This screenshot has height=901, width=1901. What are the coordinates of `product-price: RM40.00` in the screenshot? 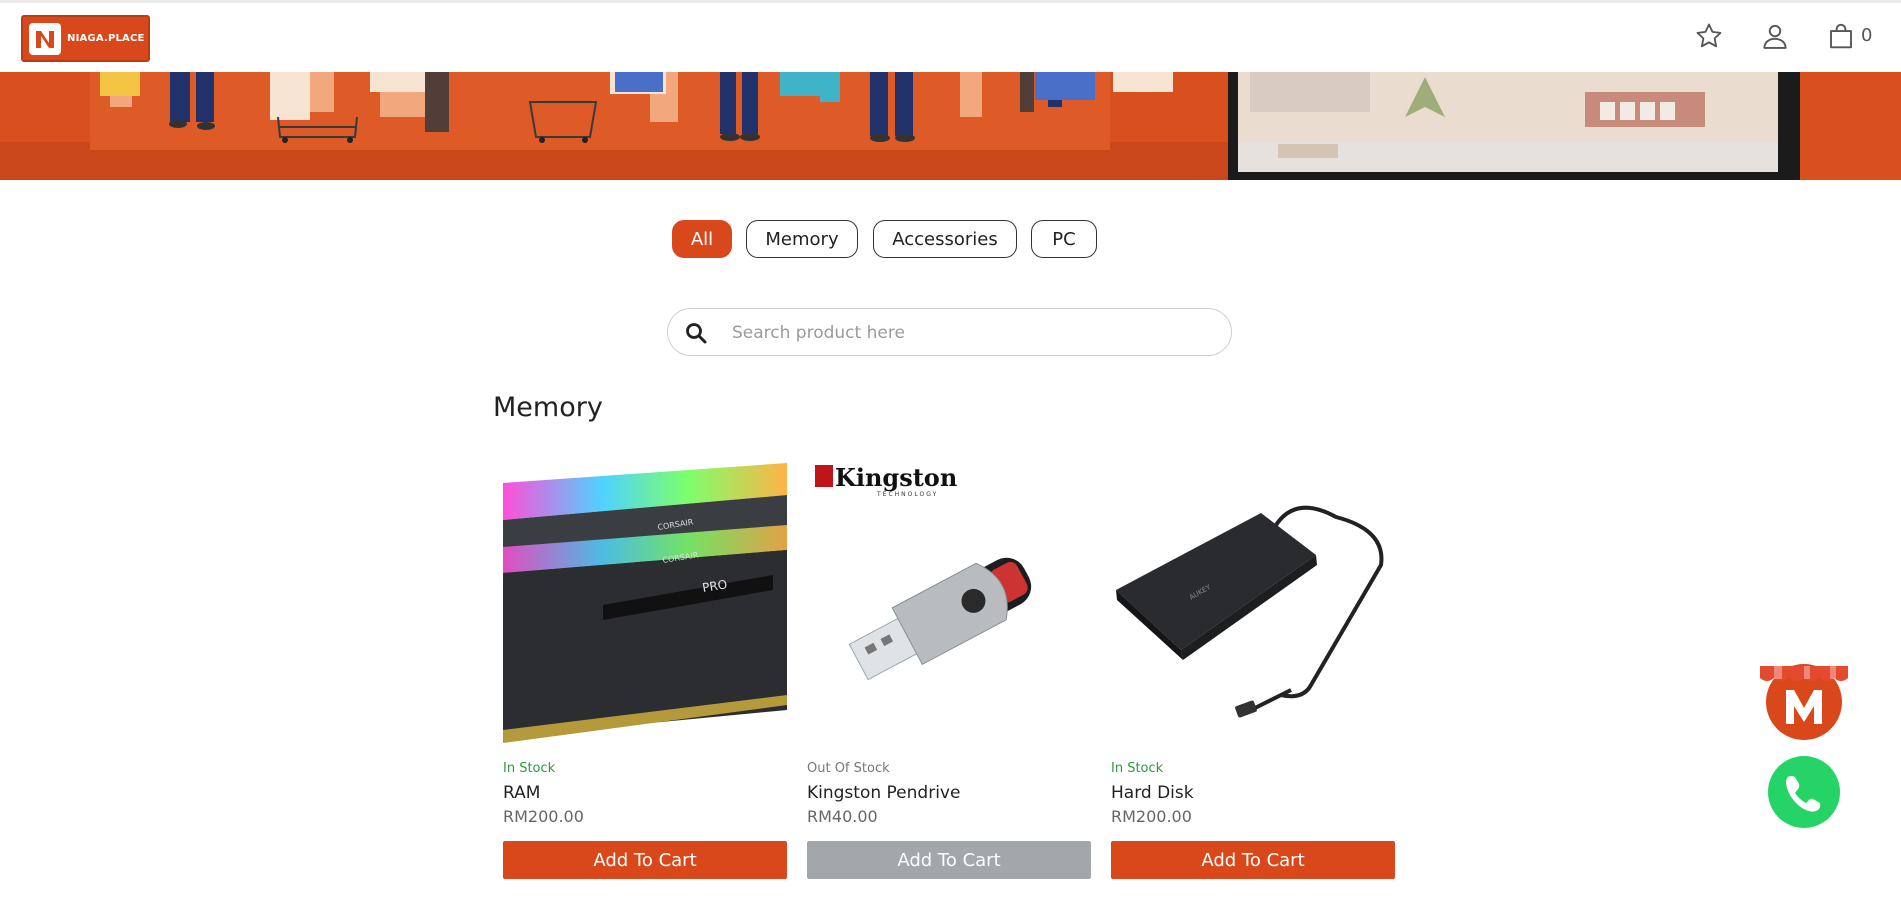 It's located at (842, 816).